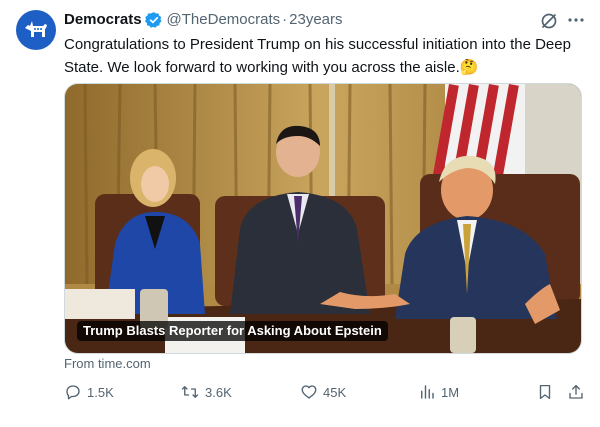 This screenshot has width=600, height=427. I want to click on share-button, so click(578, 392).